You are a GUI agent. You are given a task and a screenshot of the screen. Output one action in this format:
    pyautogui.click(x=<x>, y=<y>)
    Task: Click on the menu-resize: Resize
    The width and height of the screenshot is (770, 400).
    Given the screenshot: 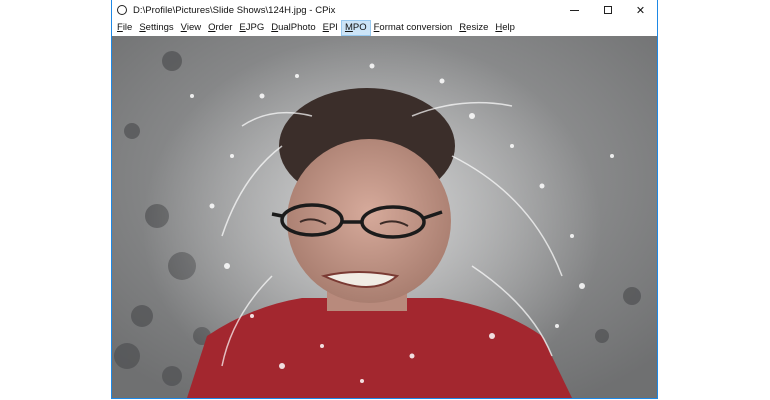 What is the action you would take?
    pyautogui.click(x=473, y=28)
    